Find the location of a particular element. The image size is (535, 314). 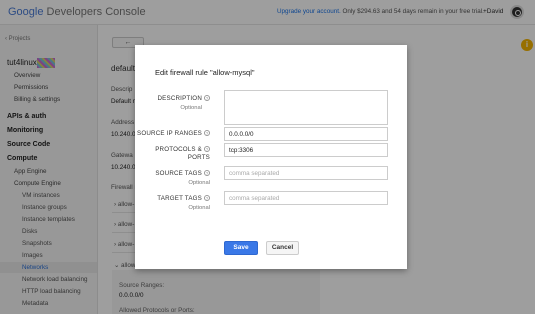

source-ip-field-label: SOURCE IP RANGES? is located at coordinates (173, 133).